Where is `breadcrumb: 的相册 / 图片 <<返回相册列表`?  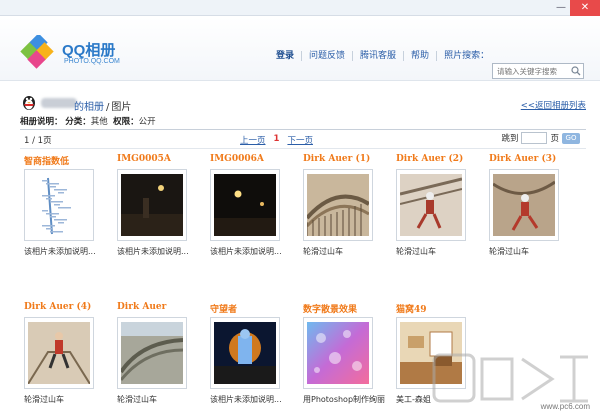
breadcrumb: 的相册 / 图片 <<返回相册列表 is located at coordinates (303, 103).